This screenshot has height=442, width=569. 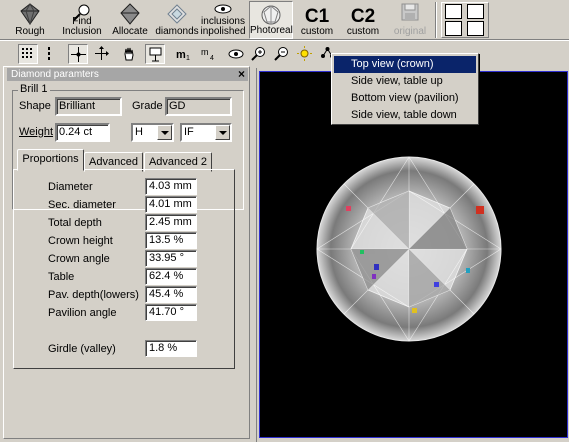 I want to click on layout-triple-icon, so click(x=475, y=28).